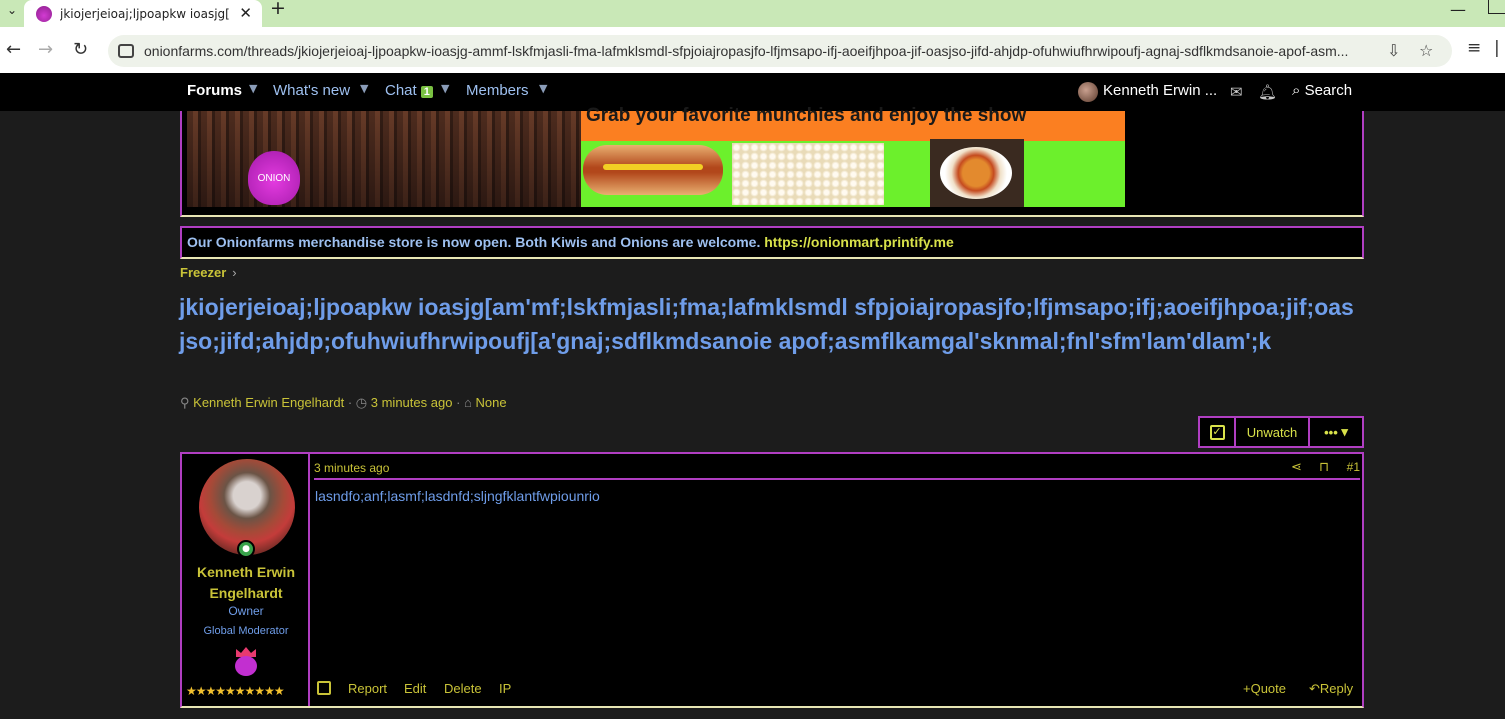  I want to click on quote-button: +Quote, so click(1264, 688).